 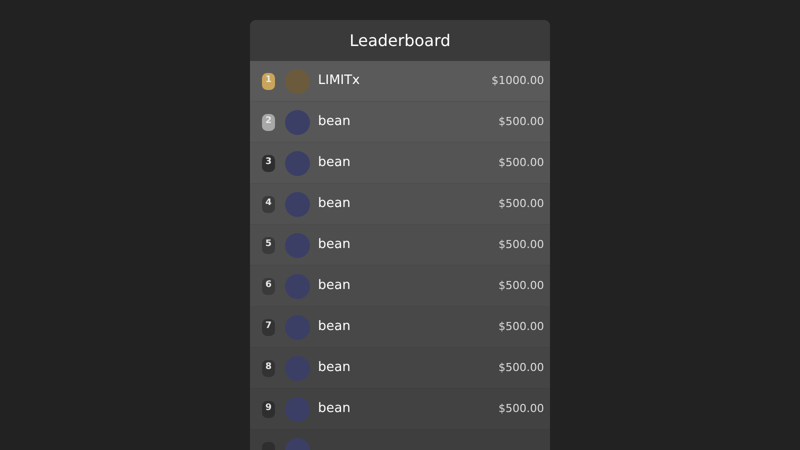 What do you see at coordinates (268, 409) in the screenshot?
I see `rank-badge: 9` at bounding box center [268, 409].